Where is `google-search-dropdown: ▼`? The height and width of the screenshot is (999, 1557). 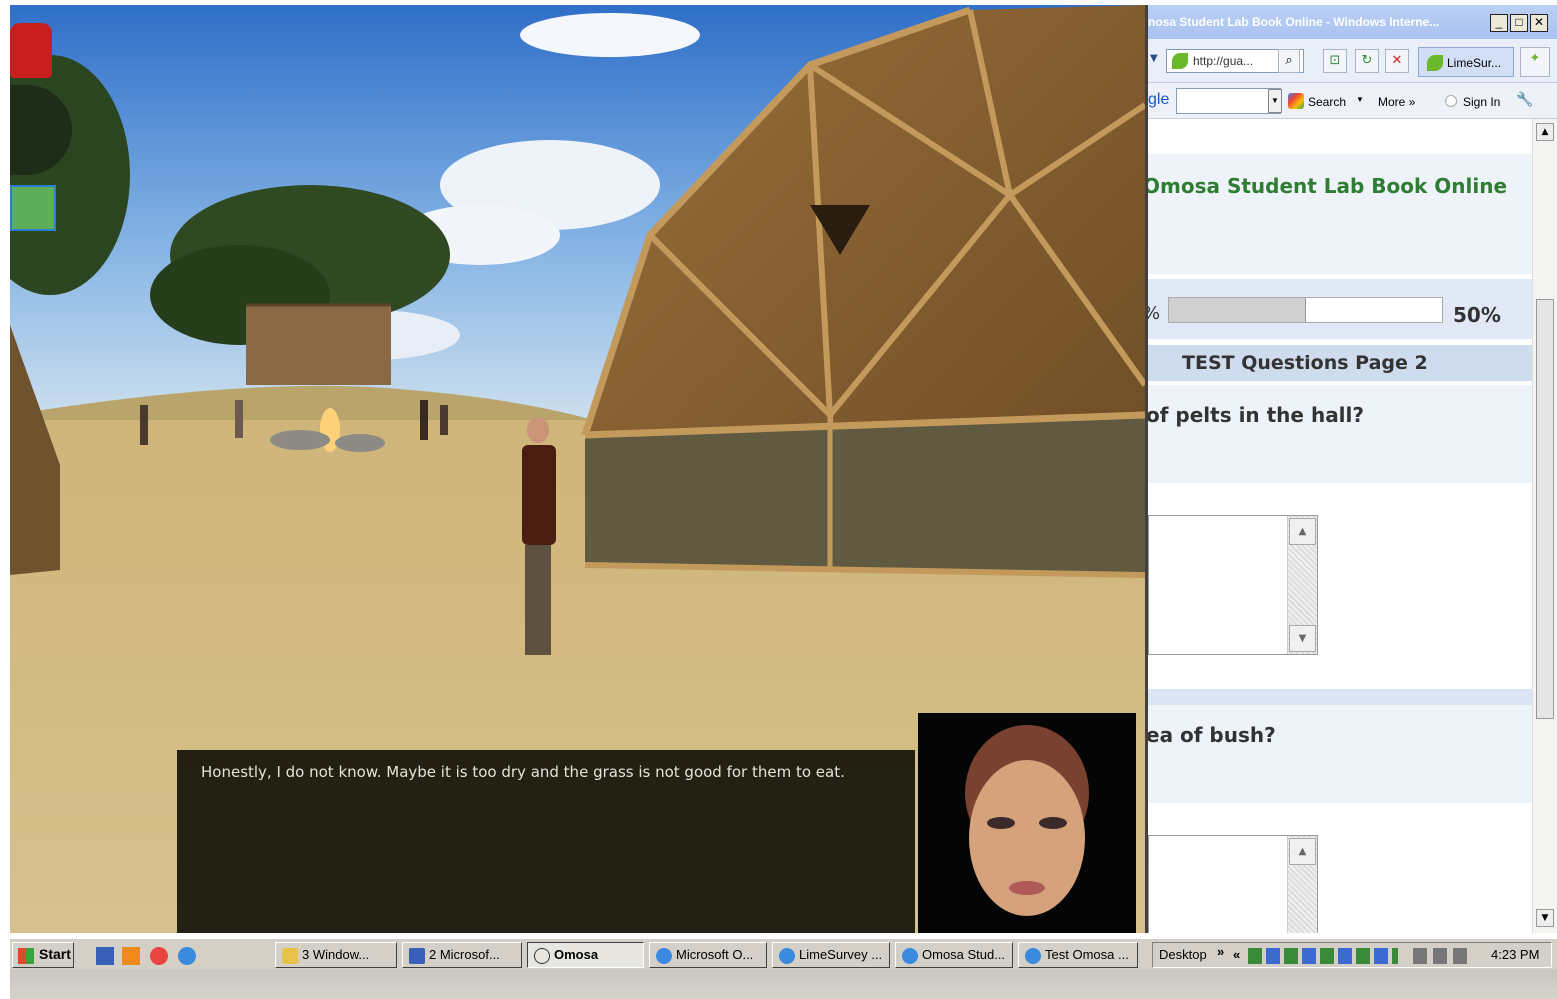
google-search-dropdown: ▼ is located at coordinates (1275, 101).